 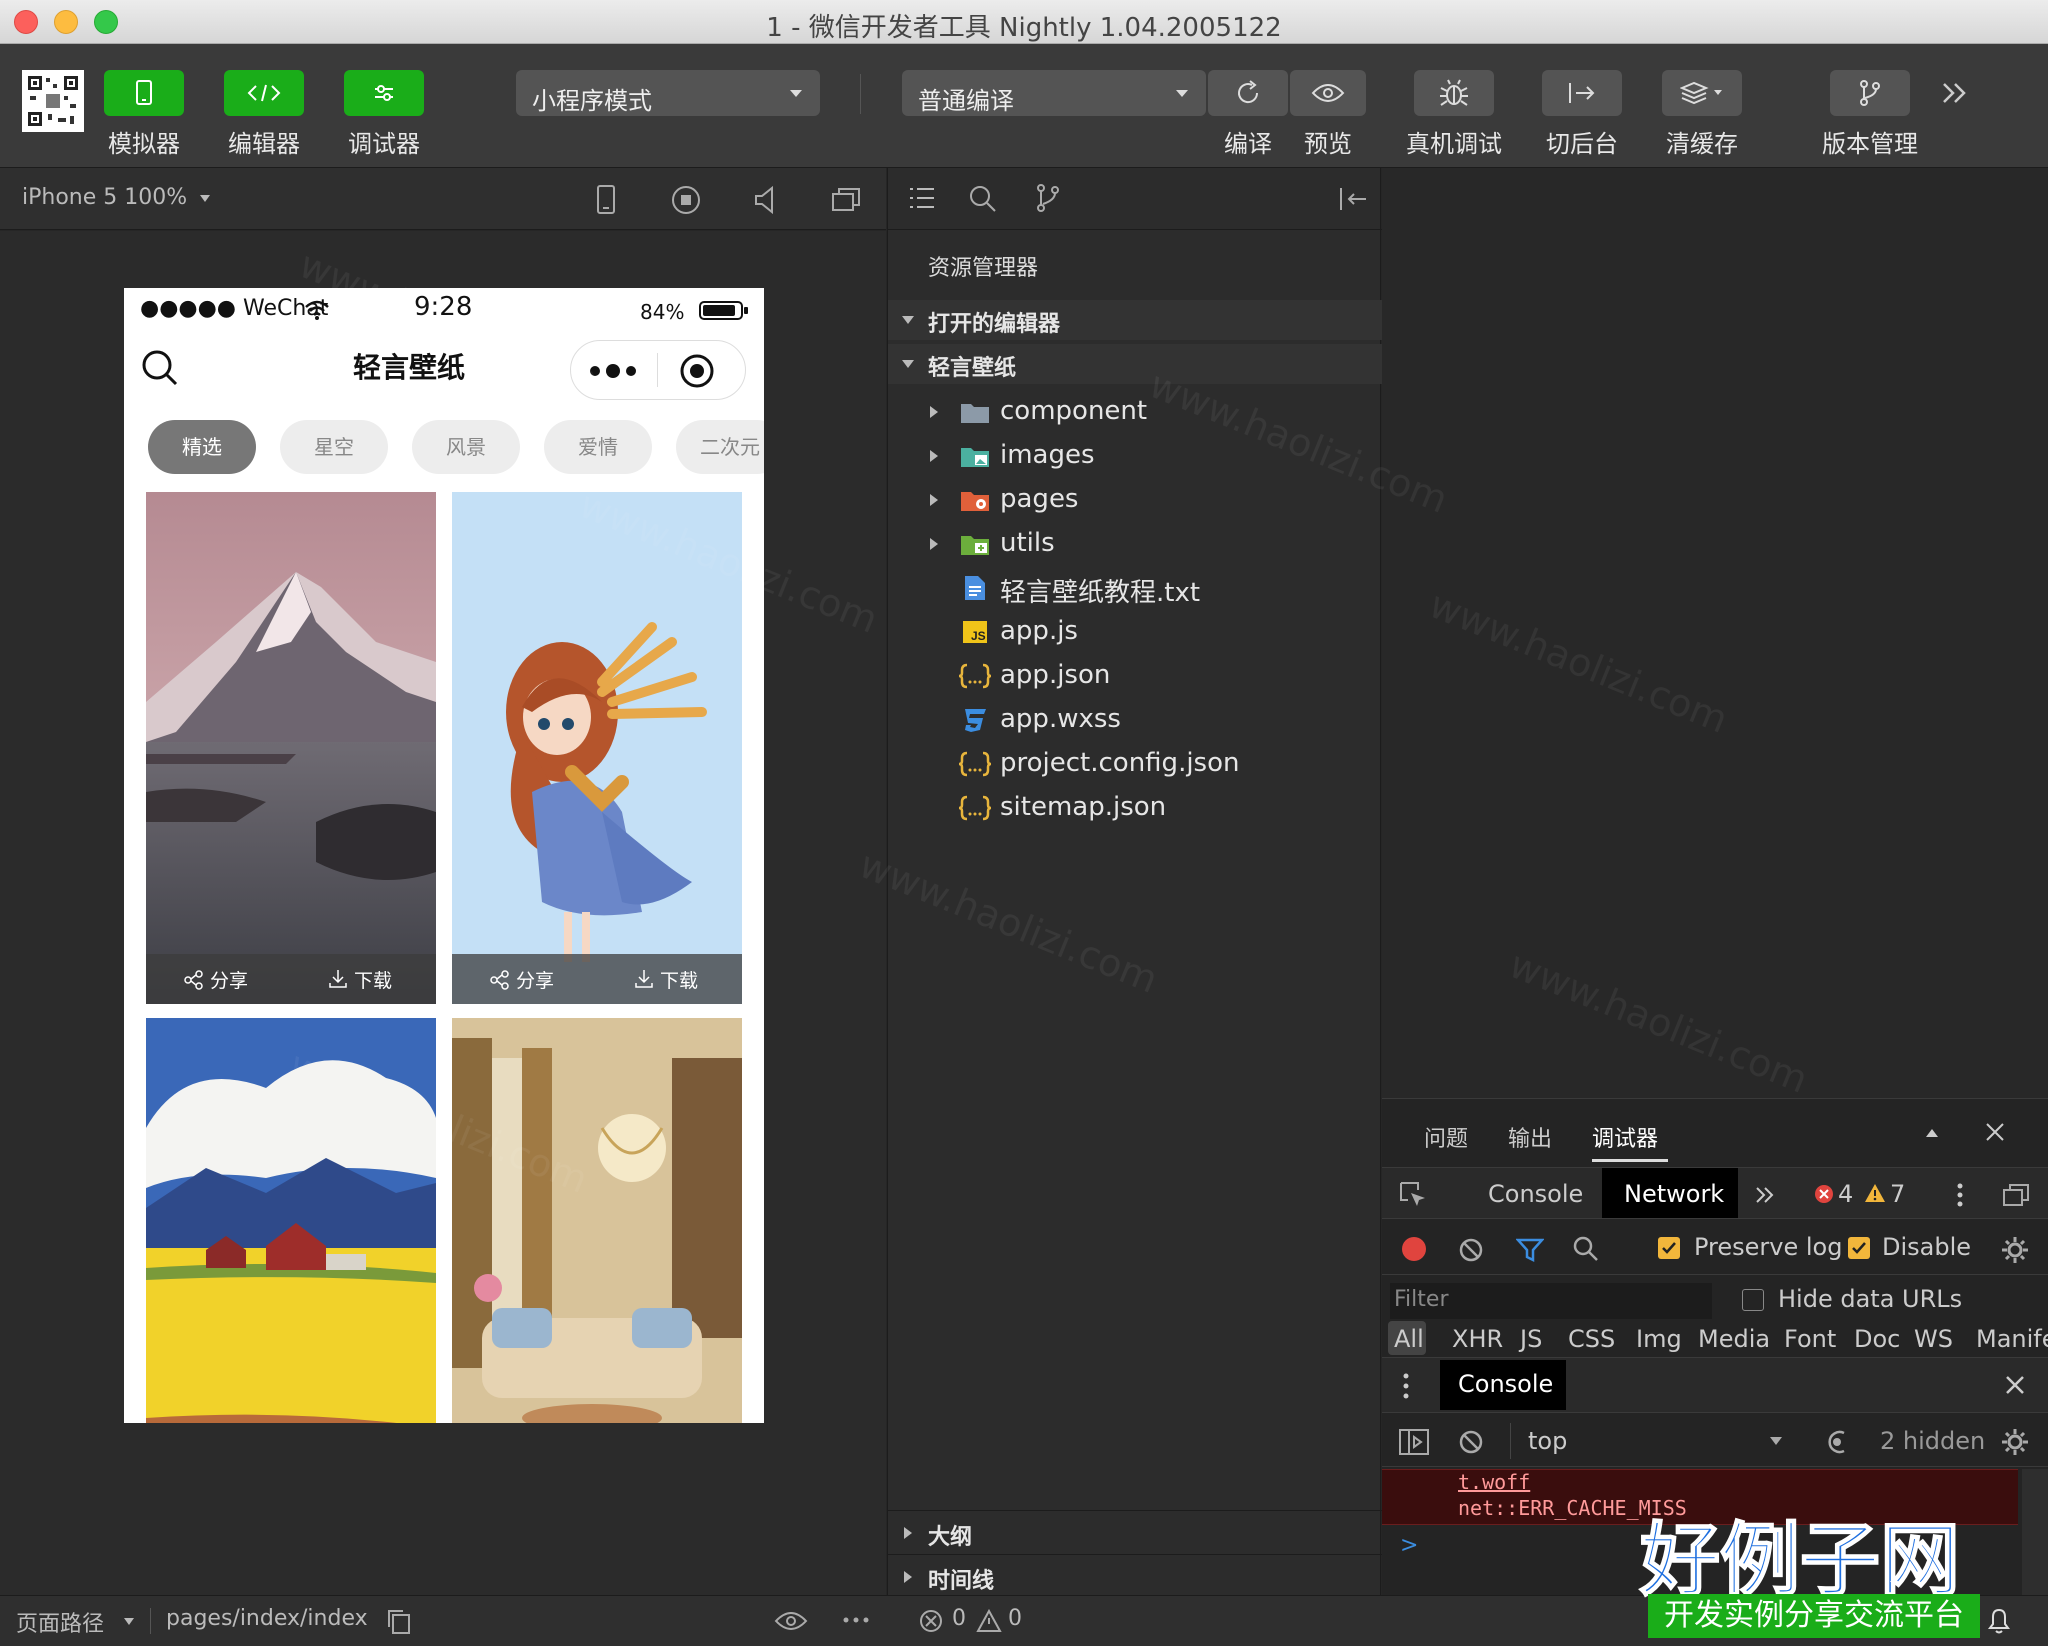 I want to click on type-filter-xhr: XHR, so click(x=1477, y=1339).